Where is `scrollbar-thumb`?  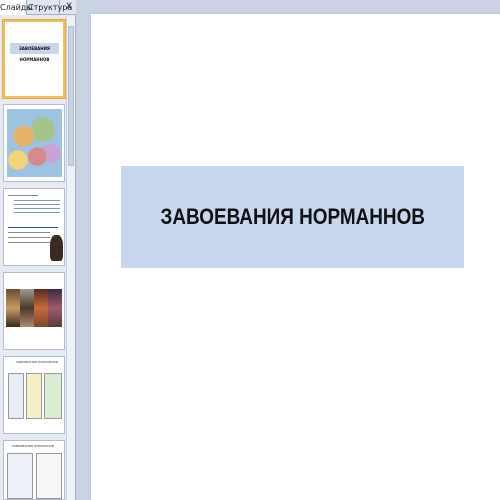
scrollbar-thumb is located at coordinates (71, 96).